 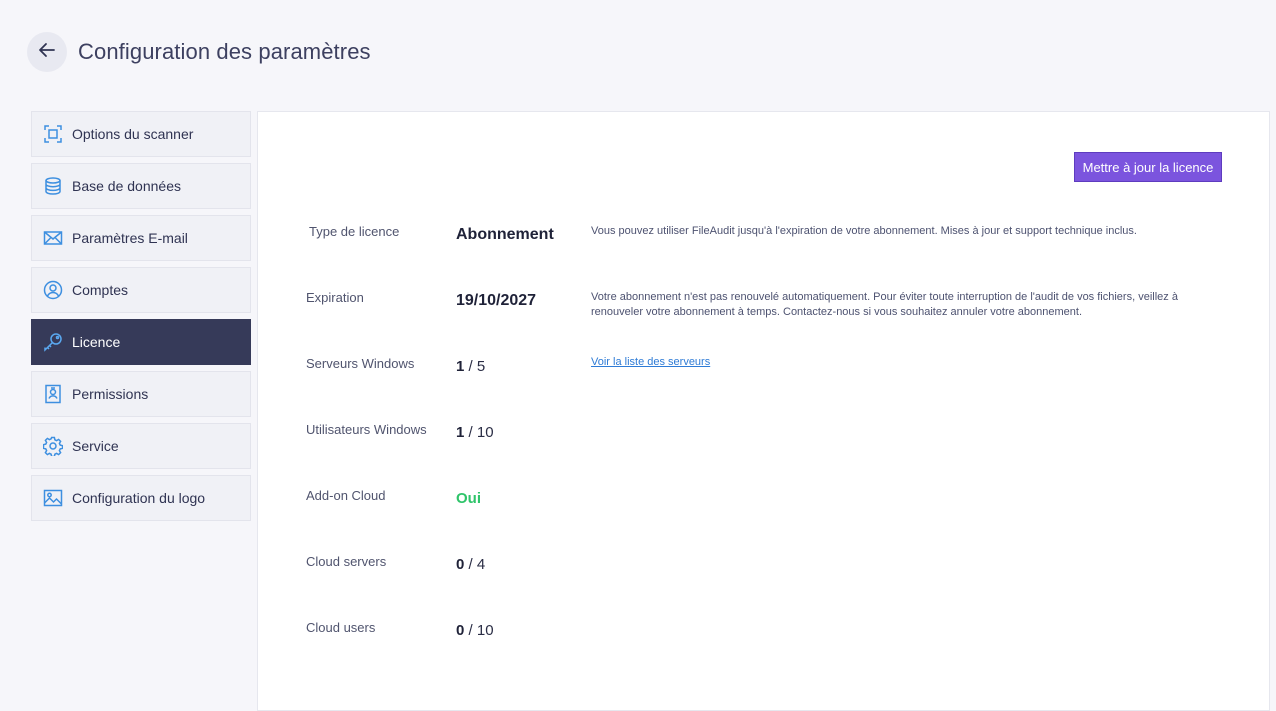 What do you see at coordinates (133, 134) in the screenshot?
I see `sidebar-item-label: Options du scanner` at bounding box center [133, 134].